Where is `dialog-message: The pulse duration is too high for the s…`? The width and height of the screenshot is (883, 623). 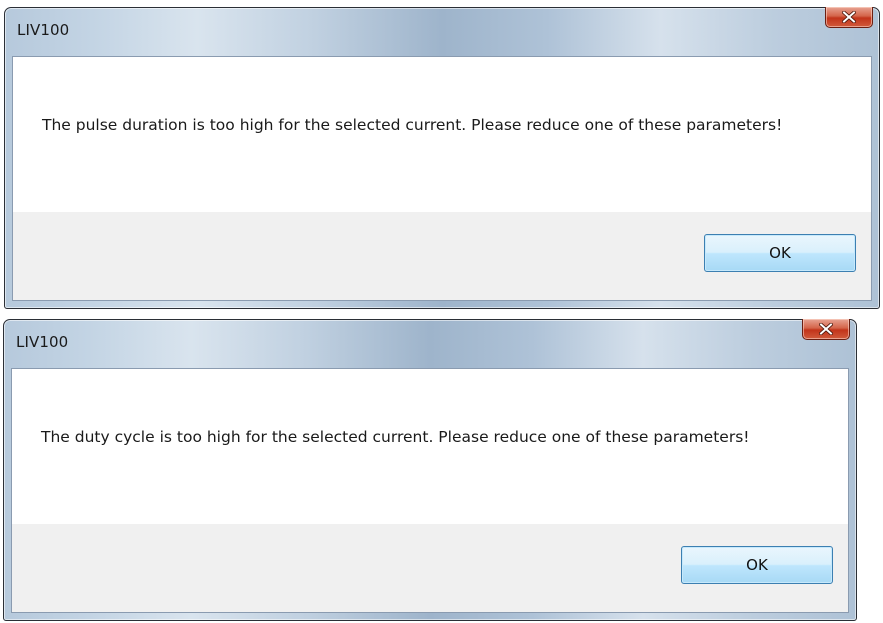 dialog-message: The pulse duration is too high for the s… is located at coordinates (412, 125).